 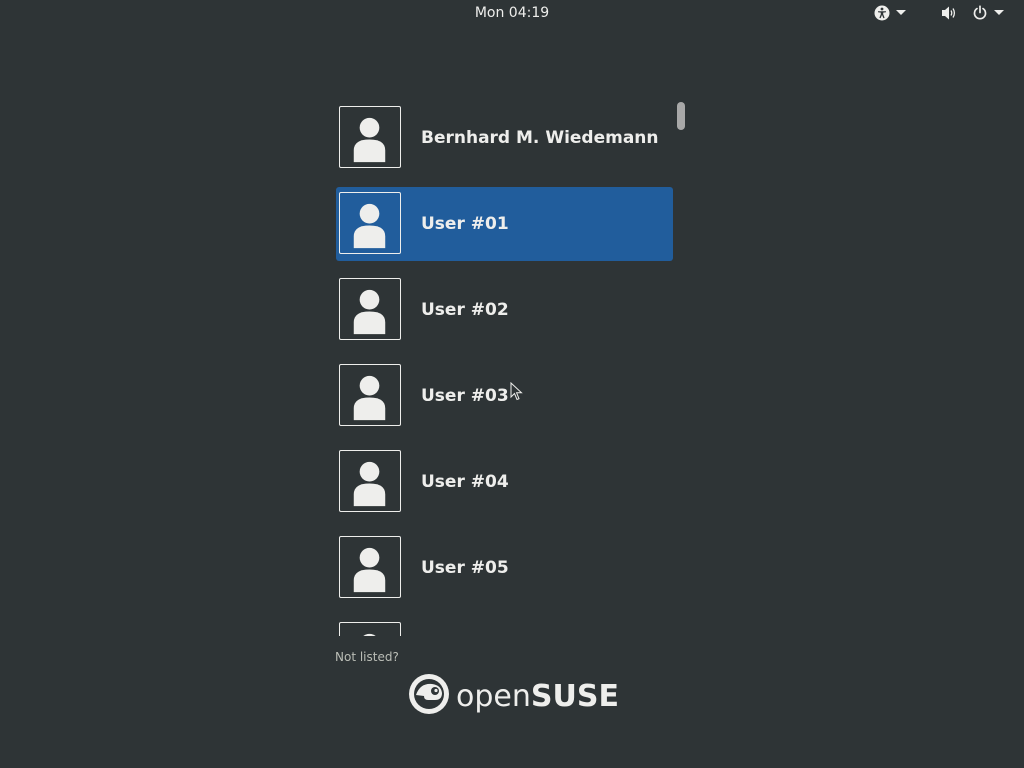 I want to click on user-name: User #02, so click(x=465, y=310).